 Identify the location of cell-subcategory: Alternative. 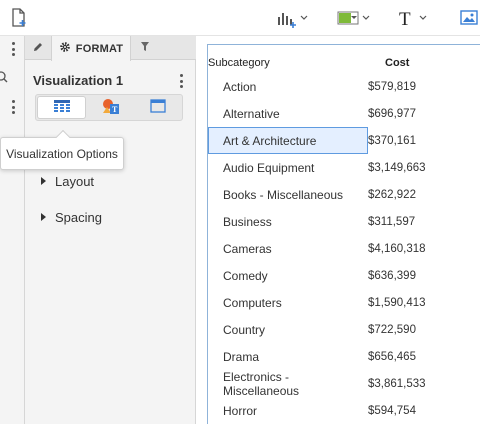
(288, 113).